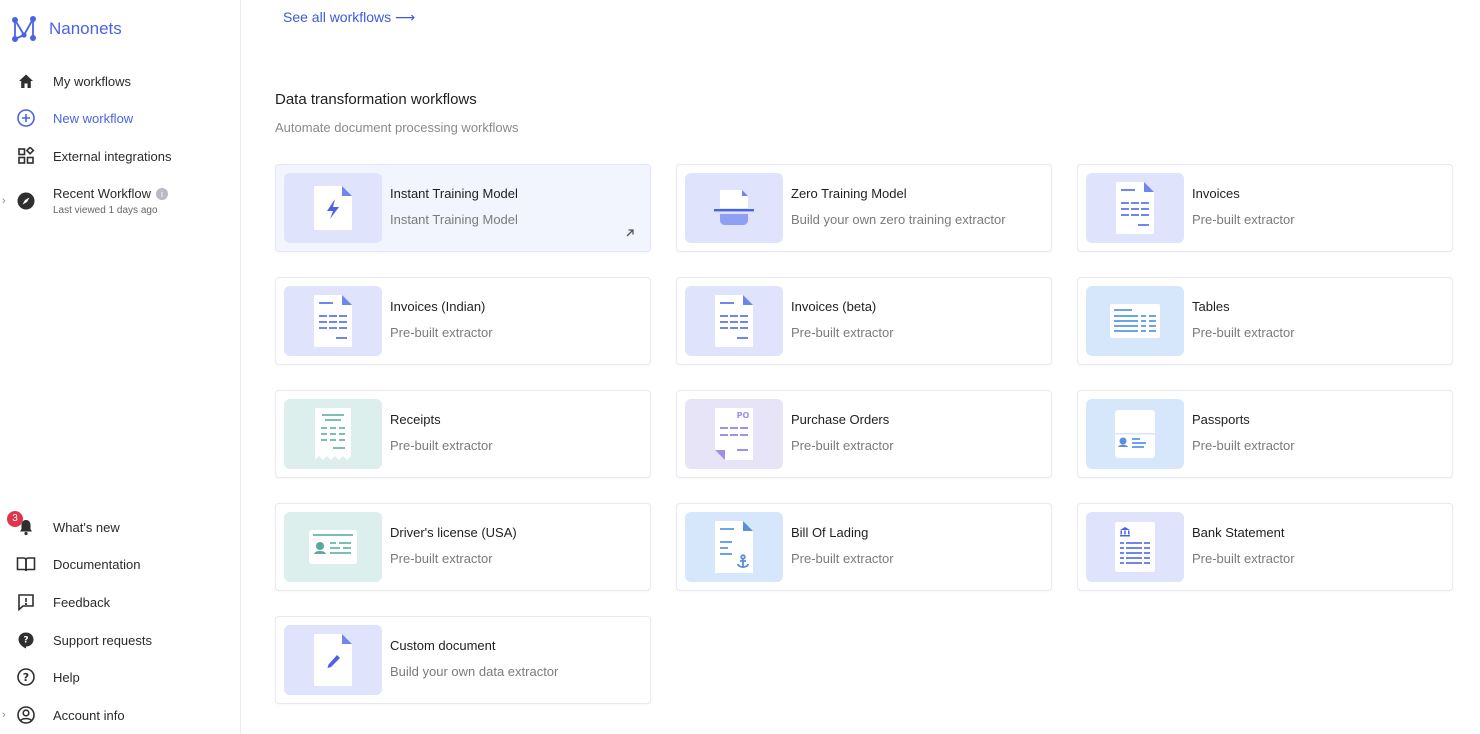 The width and height of the screenshot is (1480, 734). Describe the element at coordinates (120, 602) in the screenshot. I see `sidebar-item-feedback: Feedback` at that location.